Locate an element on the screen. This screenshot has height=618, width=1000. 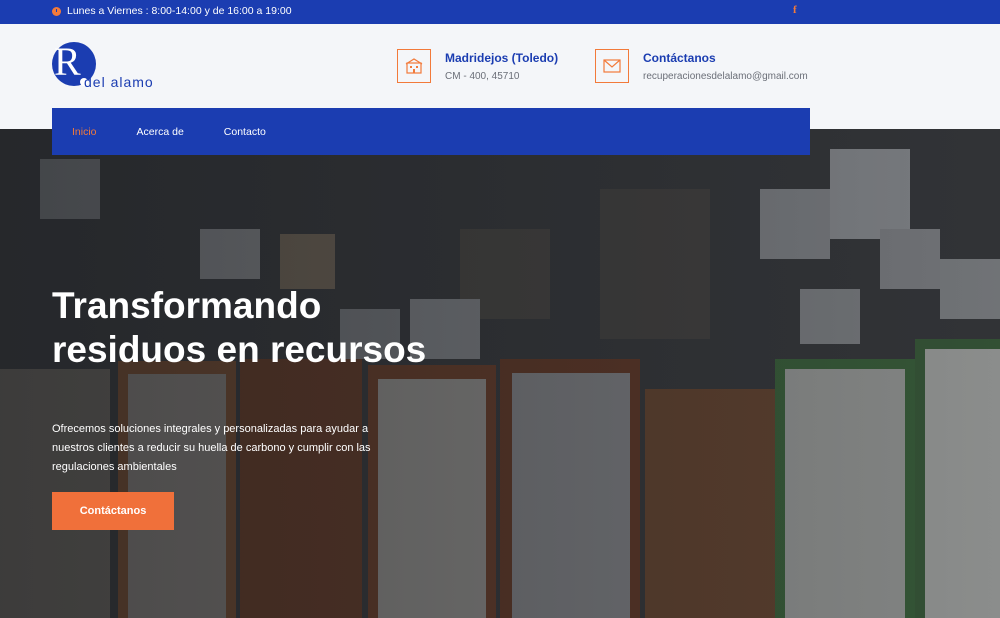
envelope-icon is located at coordinates (612, 66).